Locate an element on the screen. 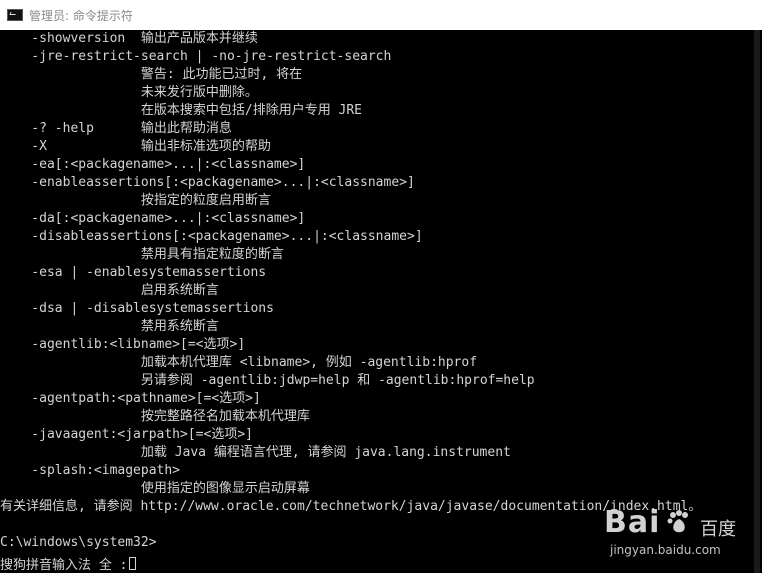  window-titlebar: 管理员: 命令提示符 is located at coordinates (381, 15).